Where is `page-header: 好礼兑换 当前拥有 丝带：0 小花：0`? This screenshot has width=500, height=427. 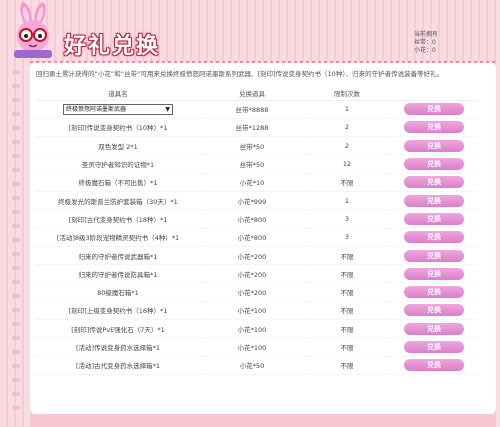
page-header: 好礼兑换 当前拥有 丝带：0 小花：0 is located at coordinates (250, 31).